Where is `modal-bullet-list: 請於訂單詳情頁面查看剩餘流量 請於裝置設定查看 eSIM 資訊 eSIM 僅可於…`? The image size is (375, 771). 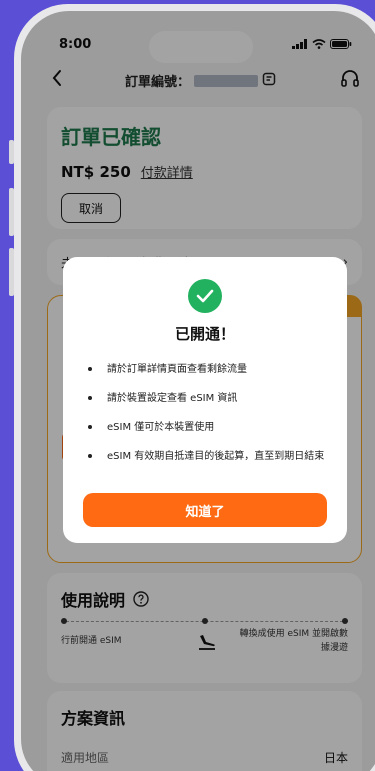
modal-bullet-list: 請於訂單詳情頁面查看剩餘流量 請於裝置設定查看 eSIM 資訊 eSIM 僅可於… is located at coordinates (205, 413).